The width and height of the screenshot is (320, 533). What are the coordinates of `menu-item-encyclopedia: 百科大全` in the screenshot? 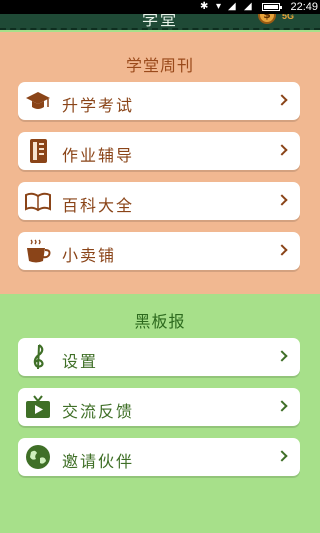 It's located at (159, 201).